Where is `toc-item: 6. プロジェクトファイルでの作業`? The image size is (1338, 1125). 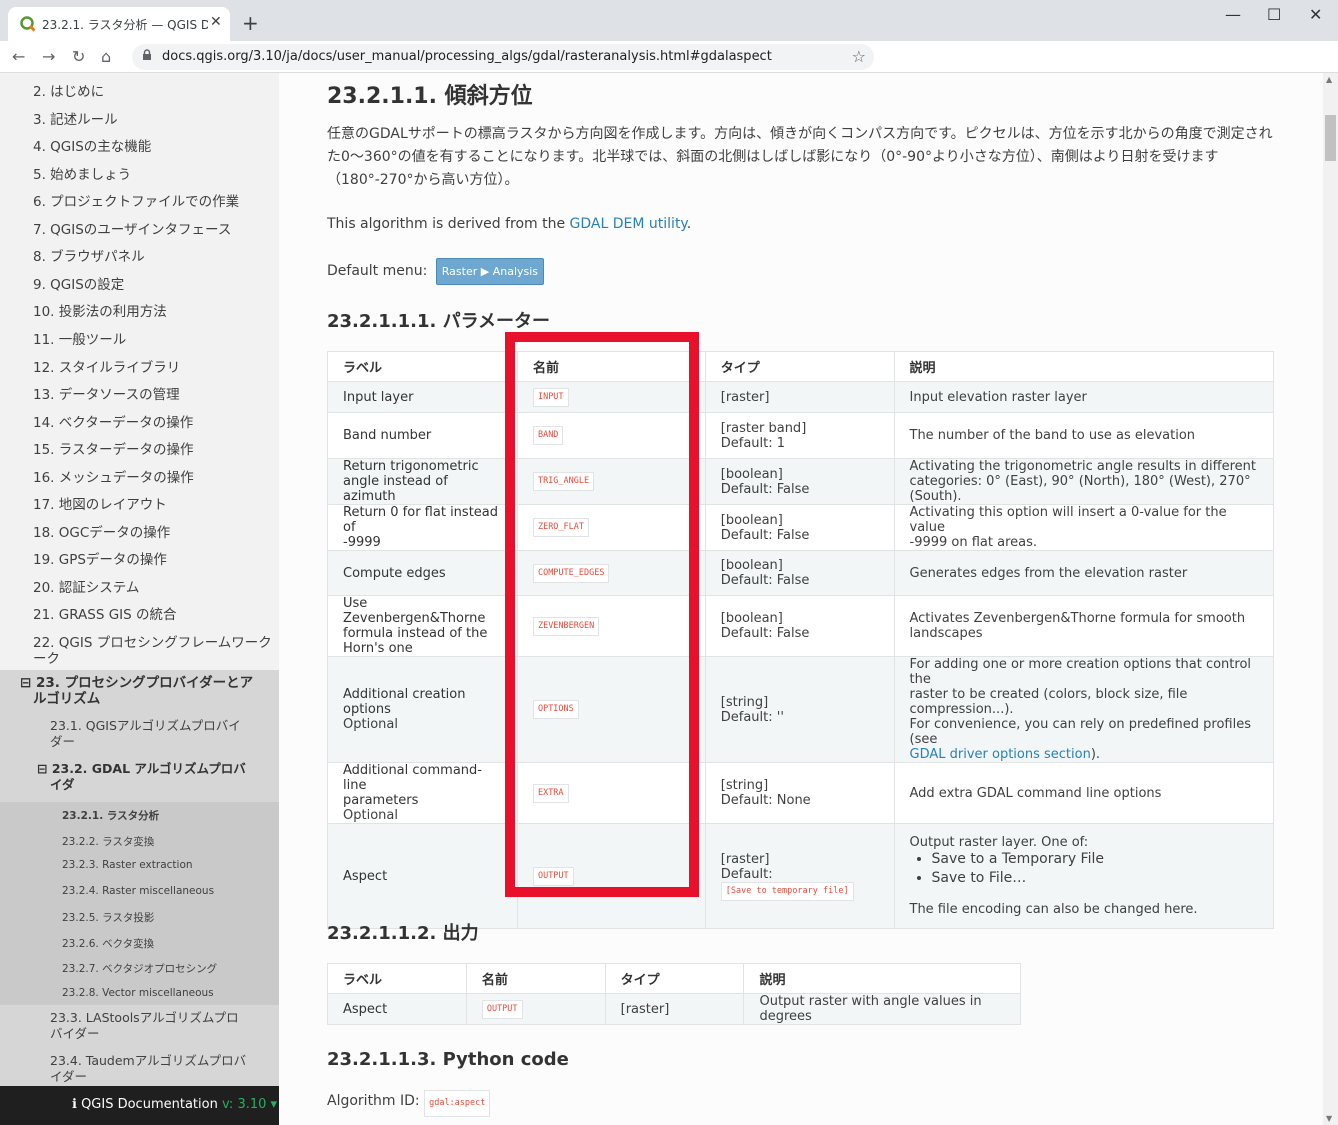 toc-item: 6. プロジェクトファイルでの作業 is located at coordinates (148, 200).